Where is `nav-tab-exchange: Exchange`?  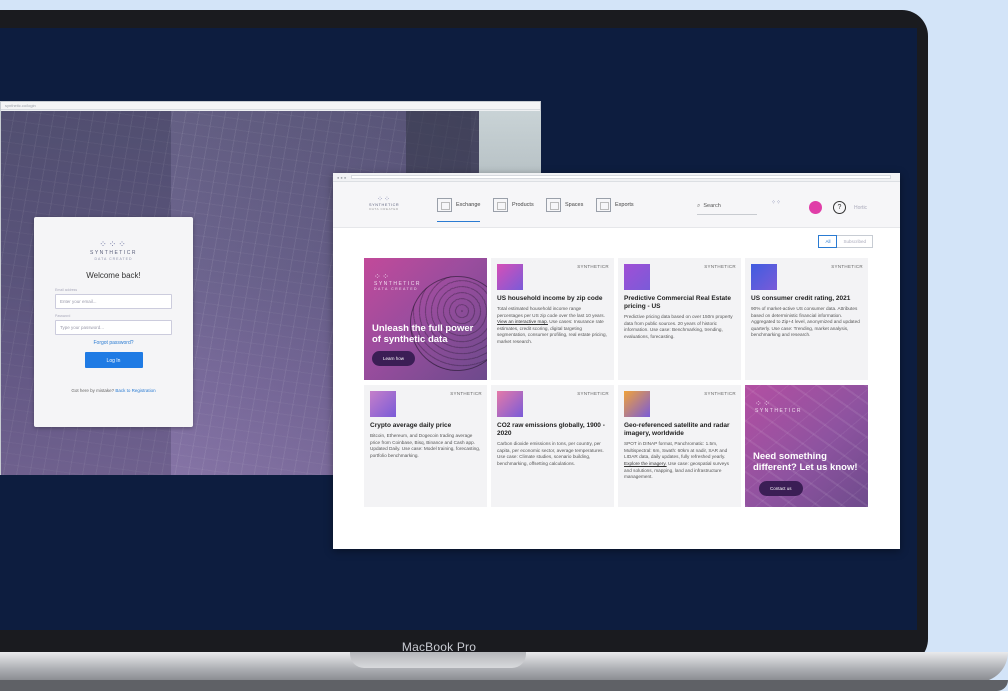 nav-tab-exchange: Exchange is located at coordinates (459, 210).